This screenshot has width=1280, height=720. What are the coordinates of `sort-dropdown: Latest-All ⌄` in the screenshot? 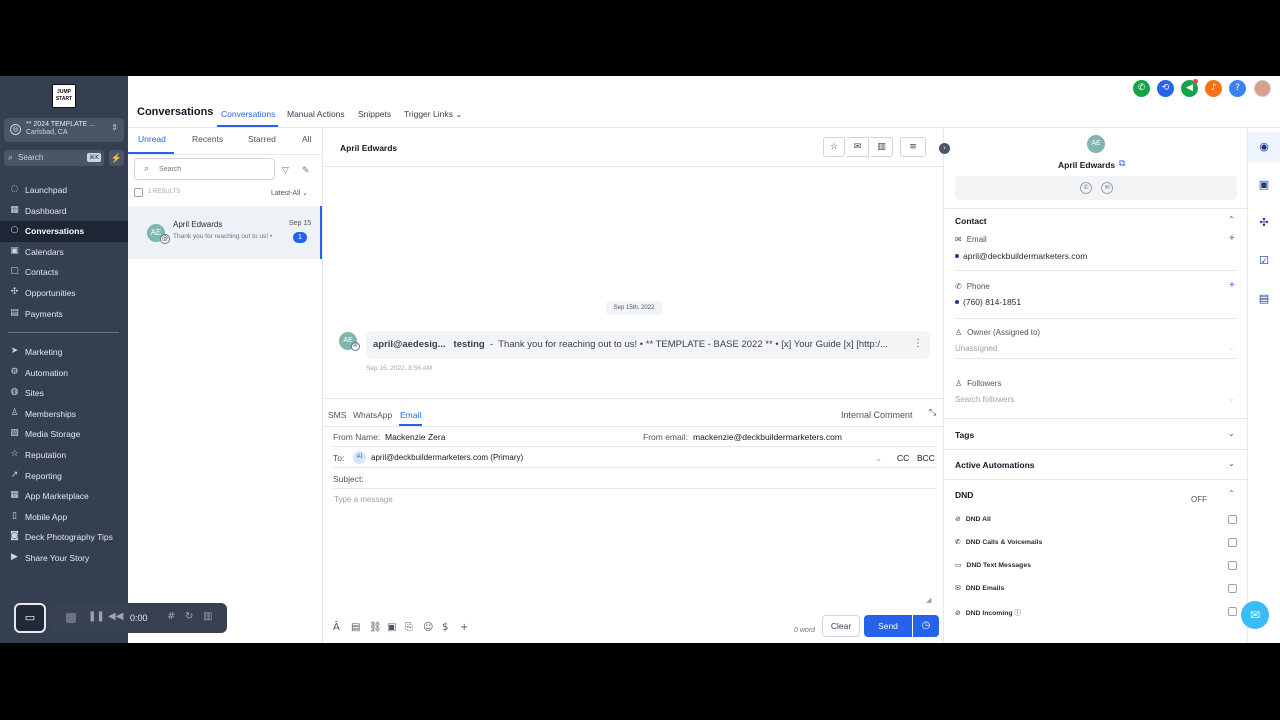 It's located at (289, 193).